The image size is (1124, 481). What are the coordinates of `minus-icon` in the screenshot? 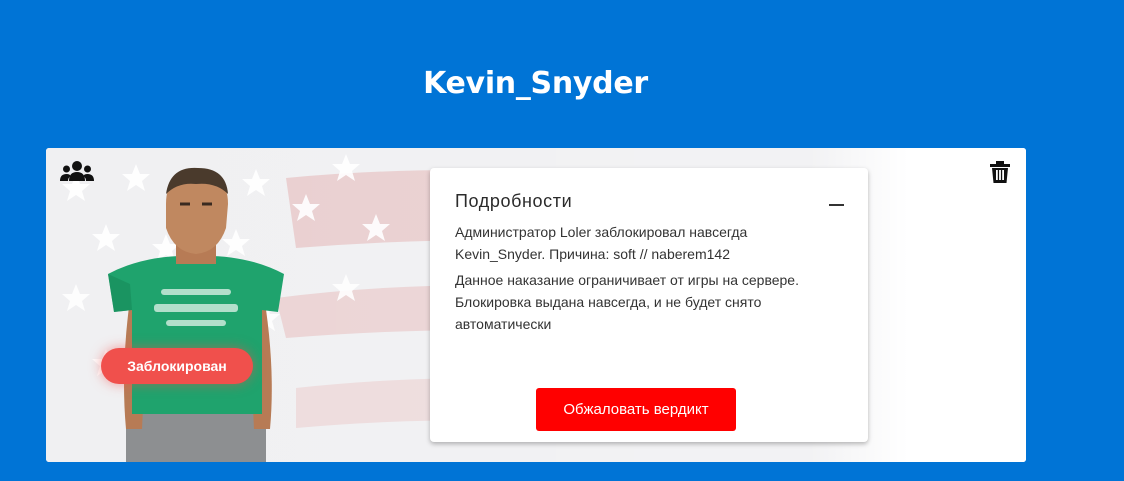 It's located at (836, 205).